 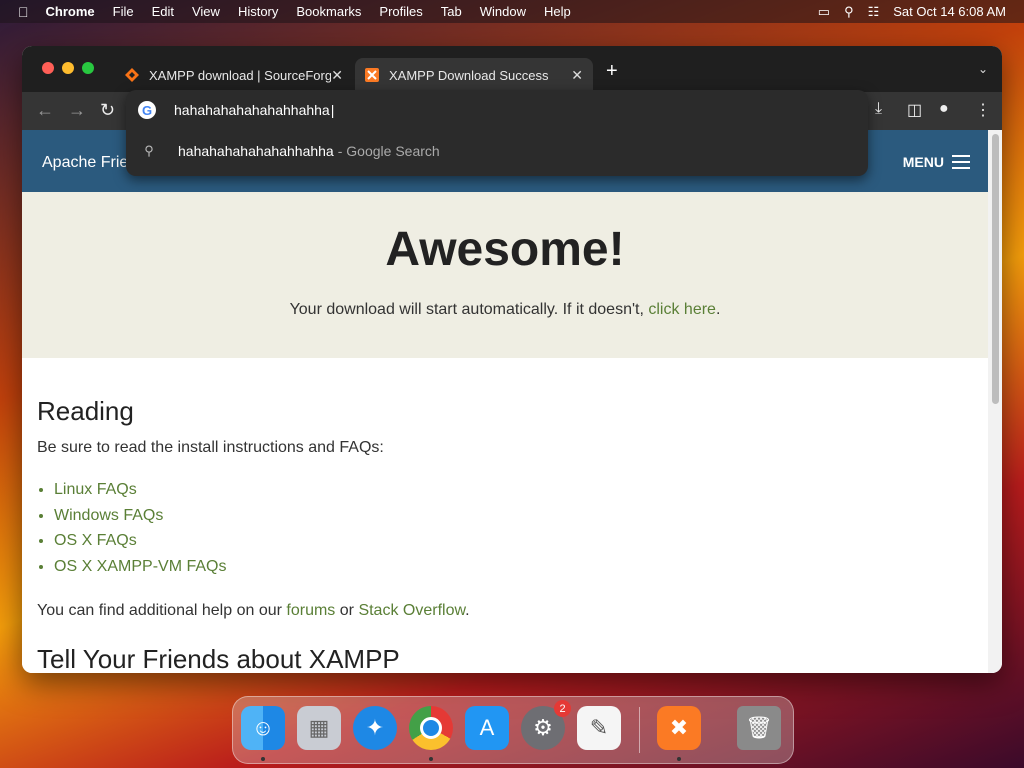 I want to click on screen-mirroring-icon: ▭, so click(x=824, y=12).